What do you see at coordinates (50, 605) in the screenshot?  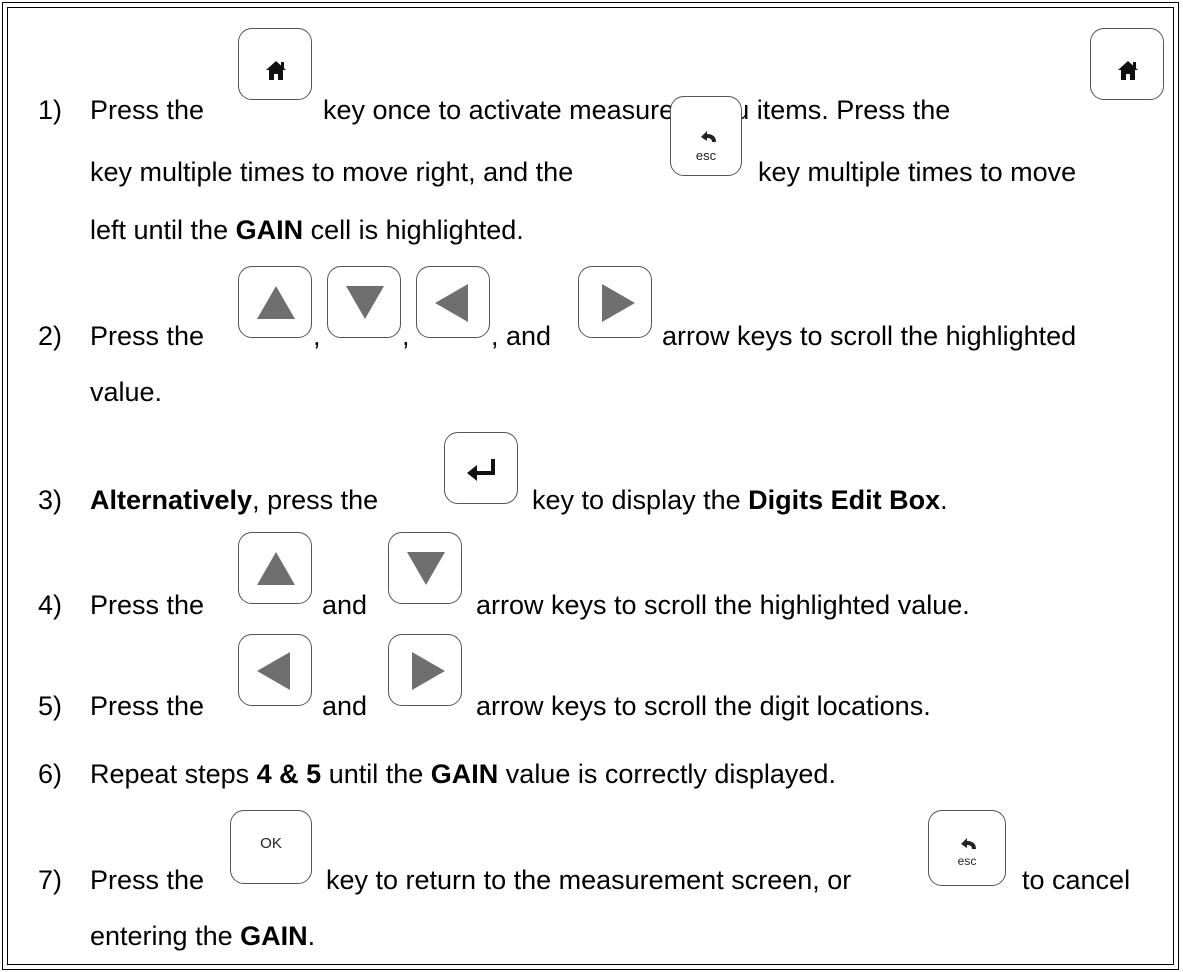 I see `step-number-4: 4)` at bounding box center [50, 605].